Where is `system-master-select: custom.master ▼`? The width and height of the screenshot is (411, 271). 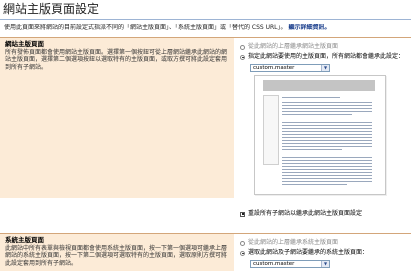 system-master-select: custom.master ▼ is located at coordinates (290, 264).